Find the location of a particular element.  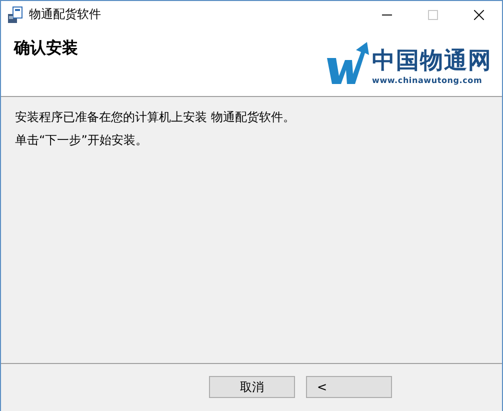

message-text: 单击“下一步”开始安装。 is located at coordinates (81, 140).